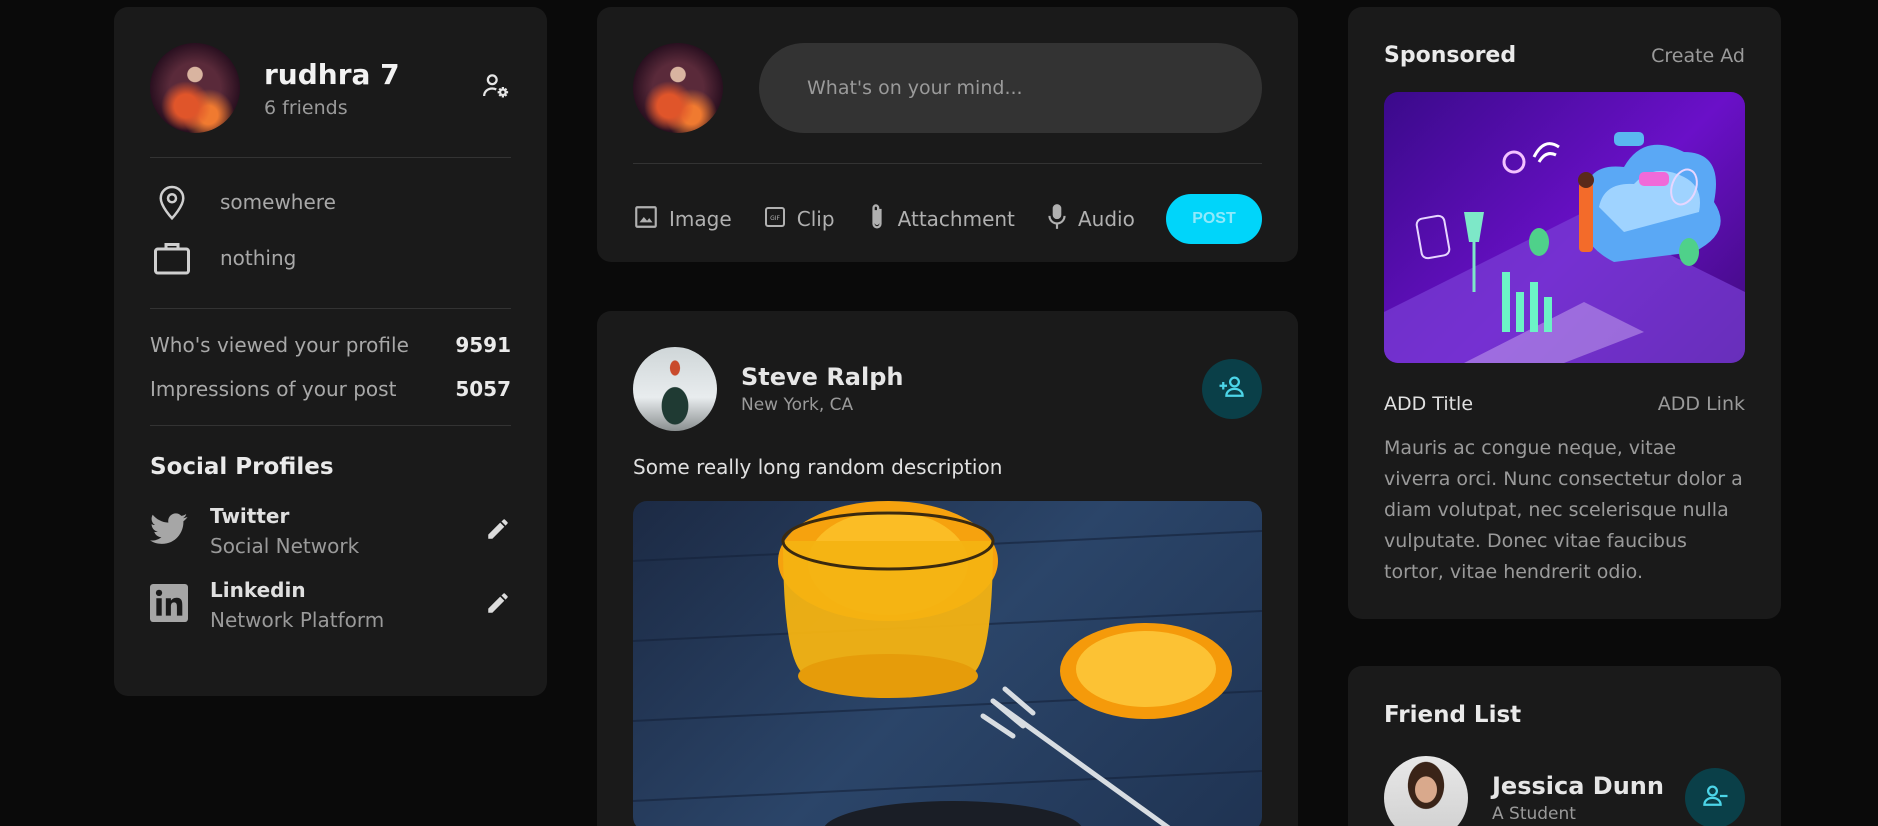 The width and height of the screenshot is (1878, 826). I want to click on user-name: rudhra 7, so click(332, 74).